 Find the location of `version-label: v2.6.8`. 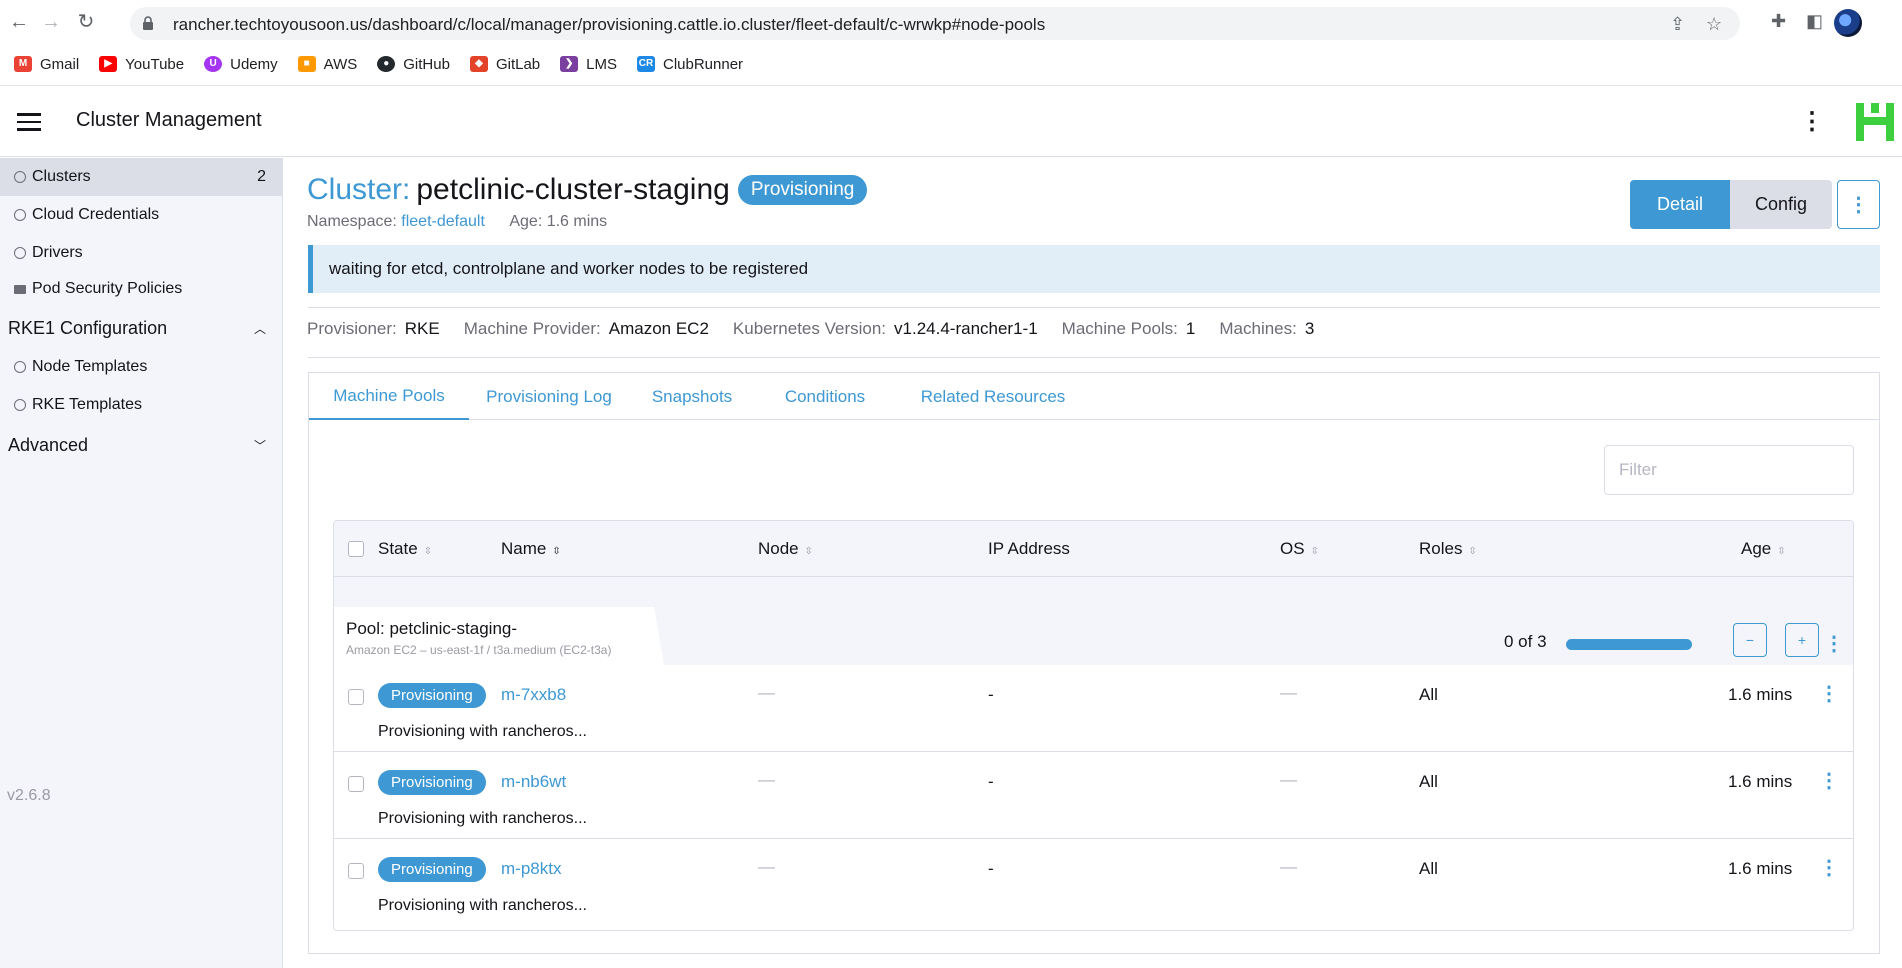

version-label: v2.6.8 is located at coordinates (29, 795).